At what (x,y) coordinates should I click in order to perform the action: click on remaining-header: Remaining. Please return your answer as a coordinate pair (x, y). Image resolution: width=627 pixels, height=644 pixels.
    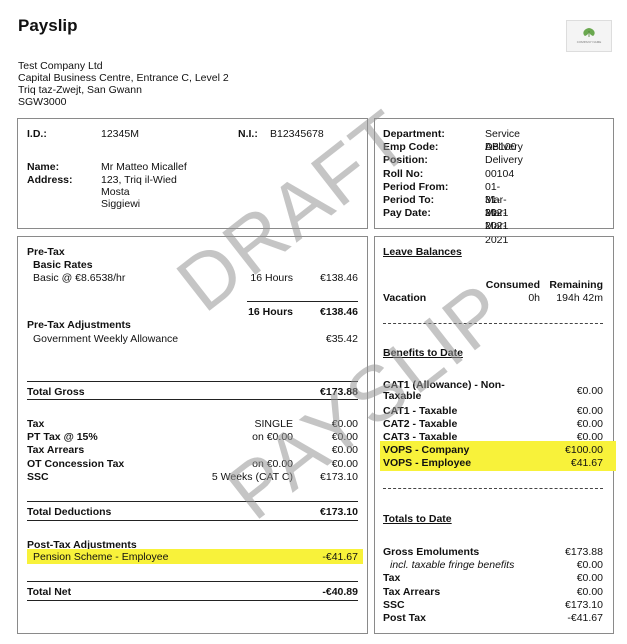
    Looking at the image, I should click on (576, 285).